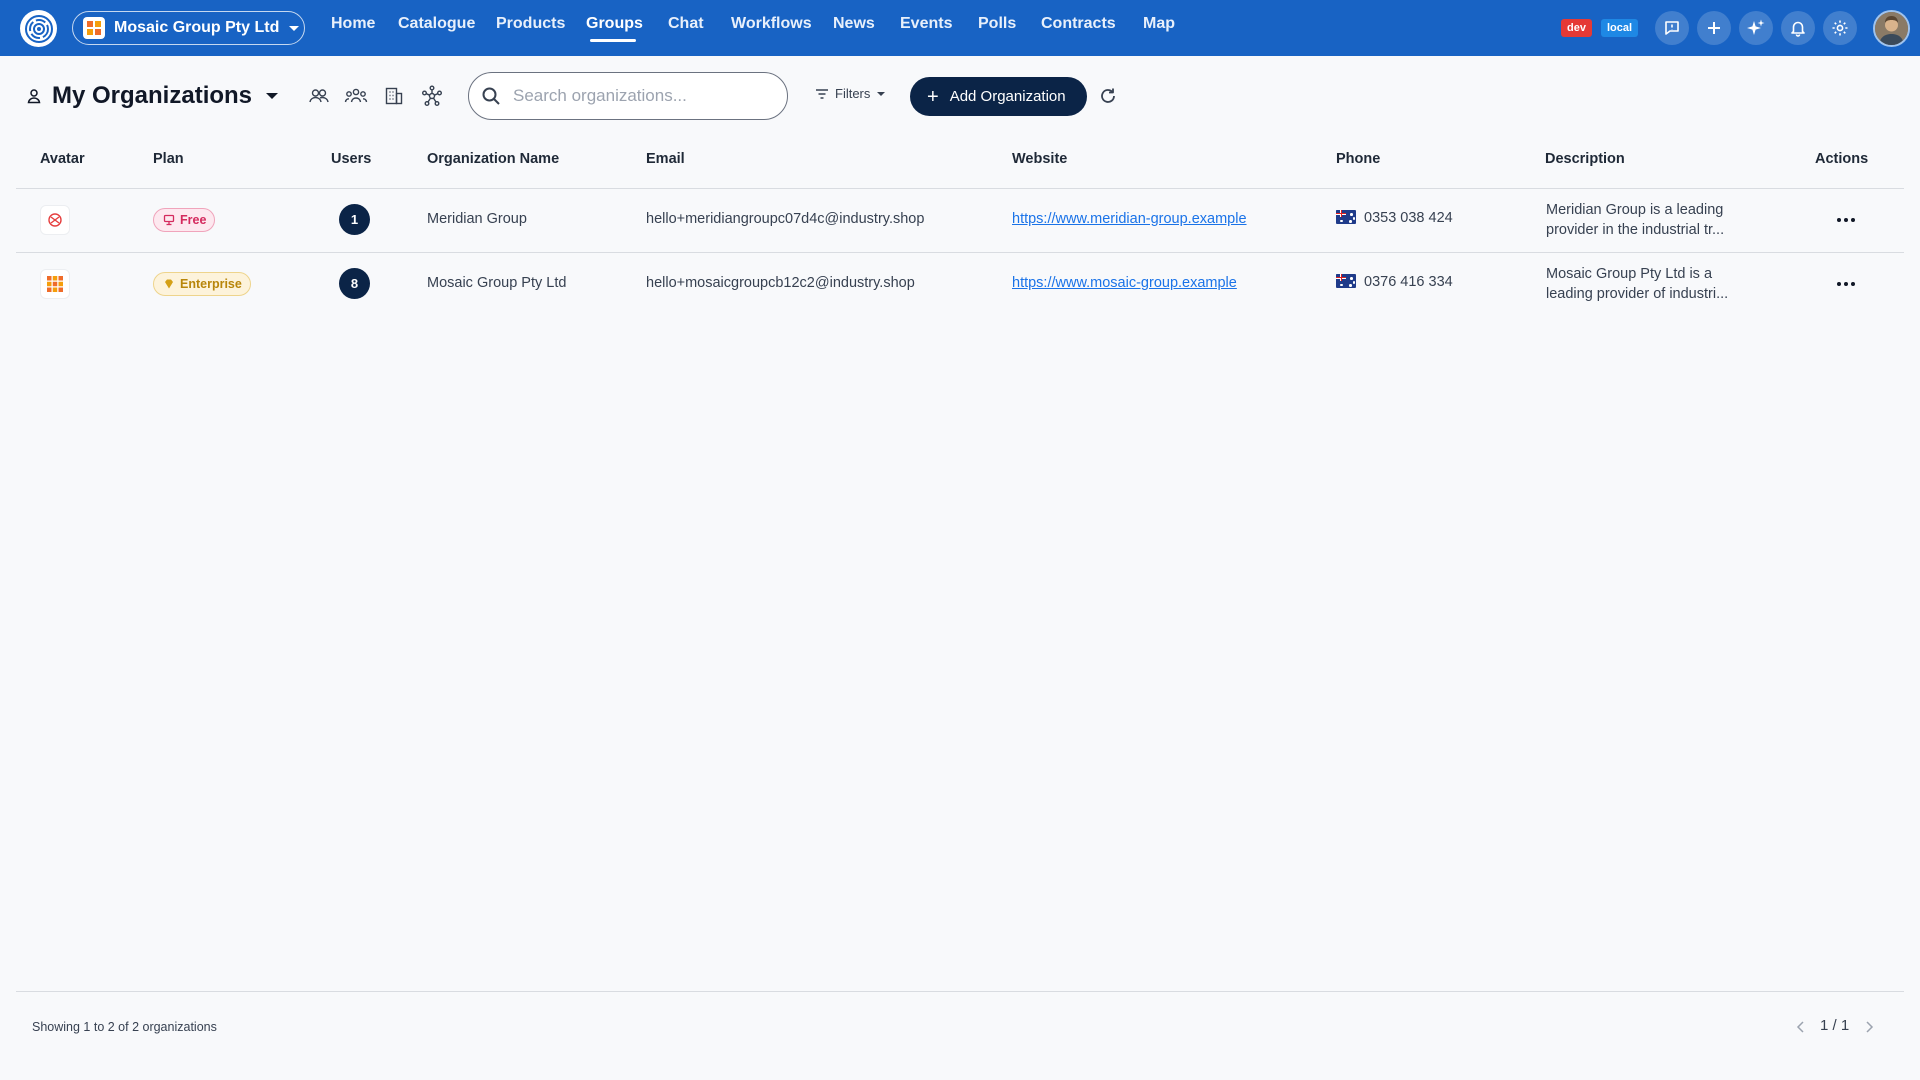 This screenshot has width=1920, height=1080. Describe the element at coordinates (1620, 28) in the screenshot. I see `env-badge-local: local` at that location.